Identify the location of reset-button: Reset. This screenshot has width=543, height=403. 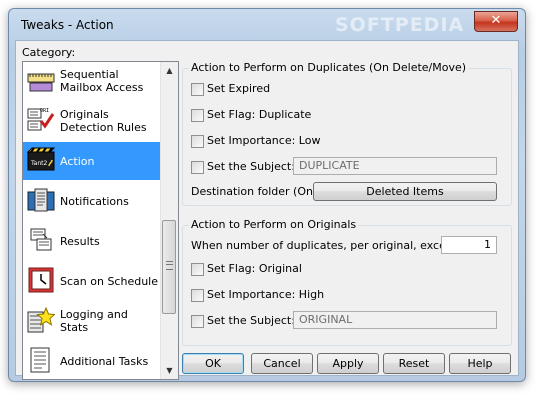
(414, 363).